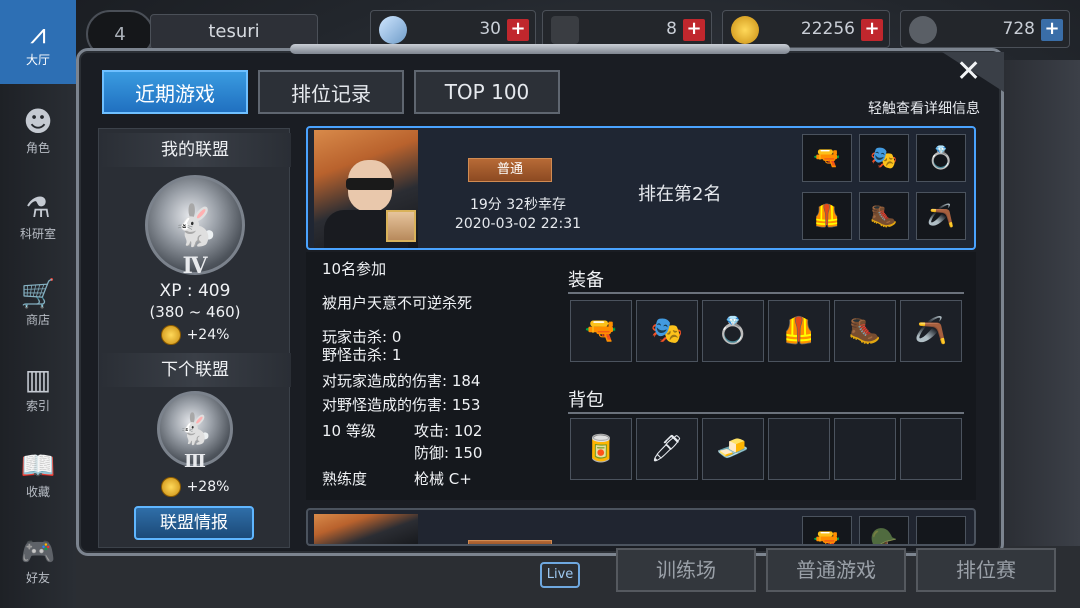 This screenshot has width=1080, height=608. I want to click on normal-game-button: 普通游戏, so click(836, 570).